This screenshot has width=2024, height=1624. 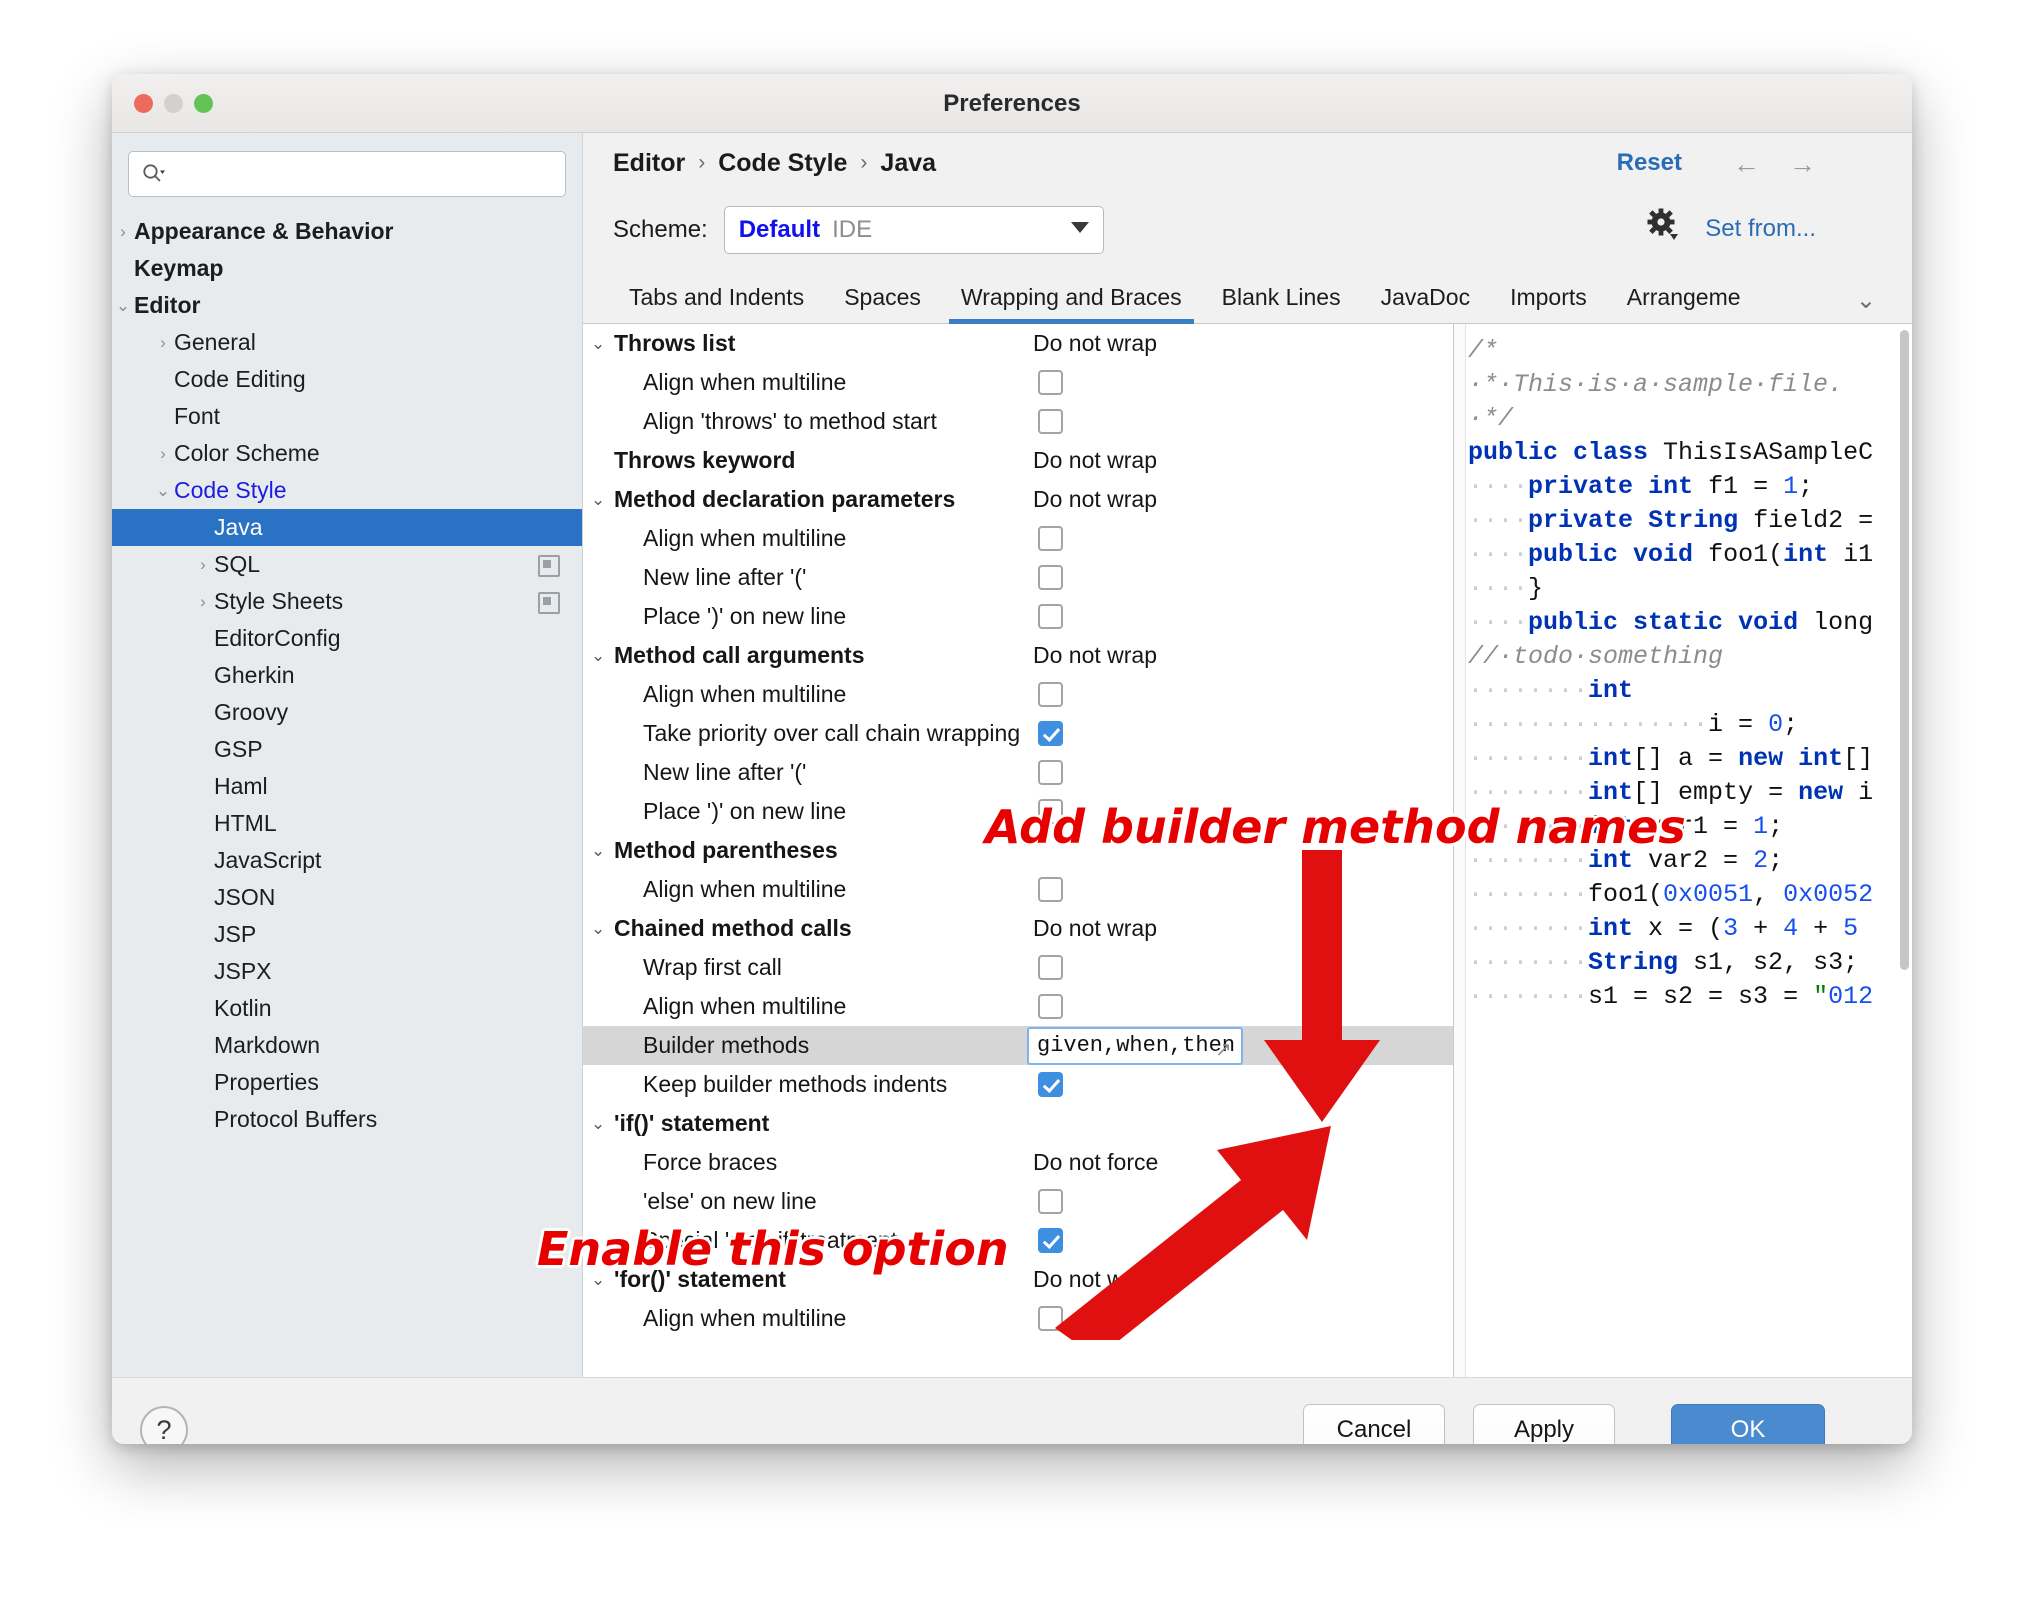 What do you see at coordinates (347, 712) in the screenshot?
I see `sidebar-item-groovy: Groovy` at bounding box center [347, 712].